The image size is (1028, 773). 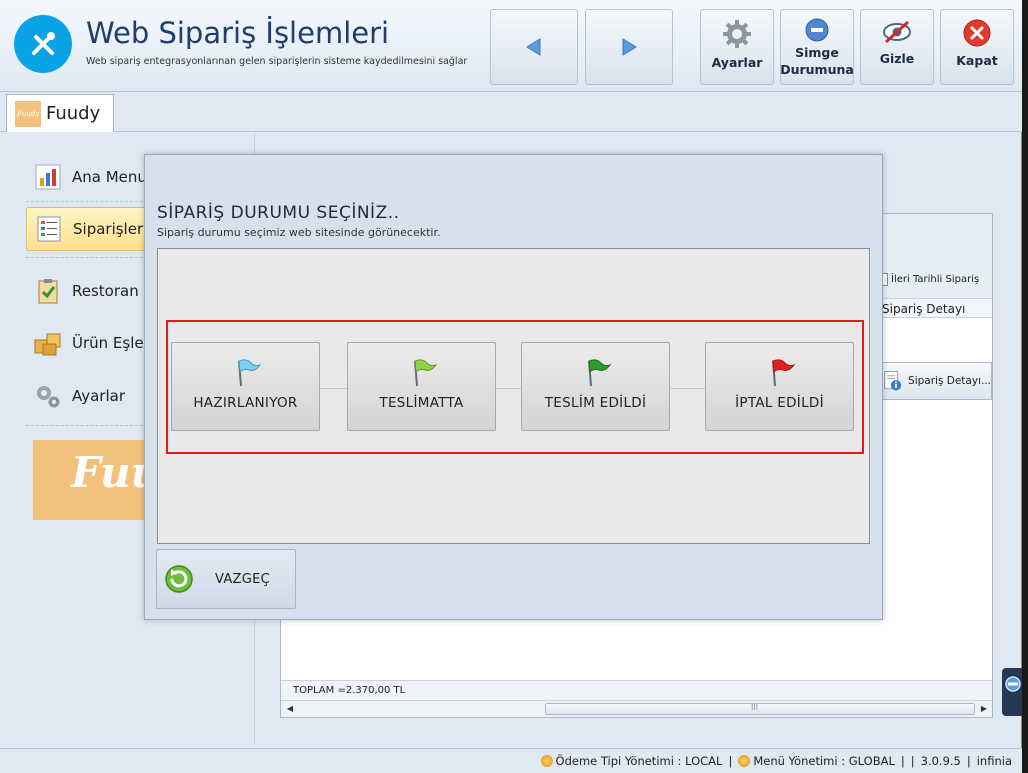 I want to click on scroll-left-icon: ◀, so click(x=290, y=709).